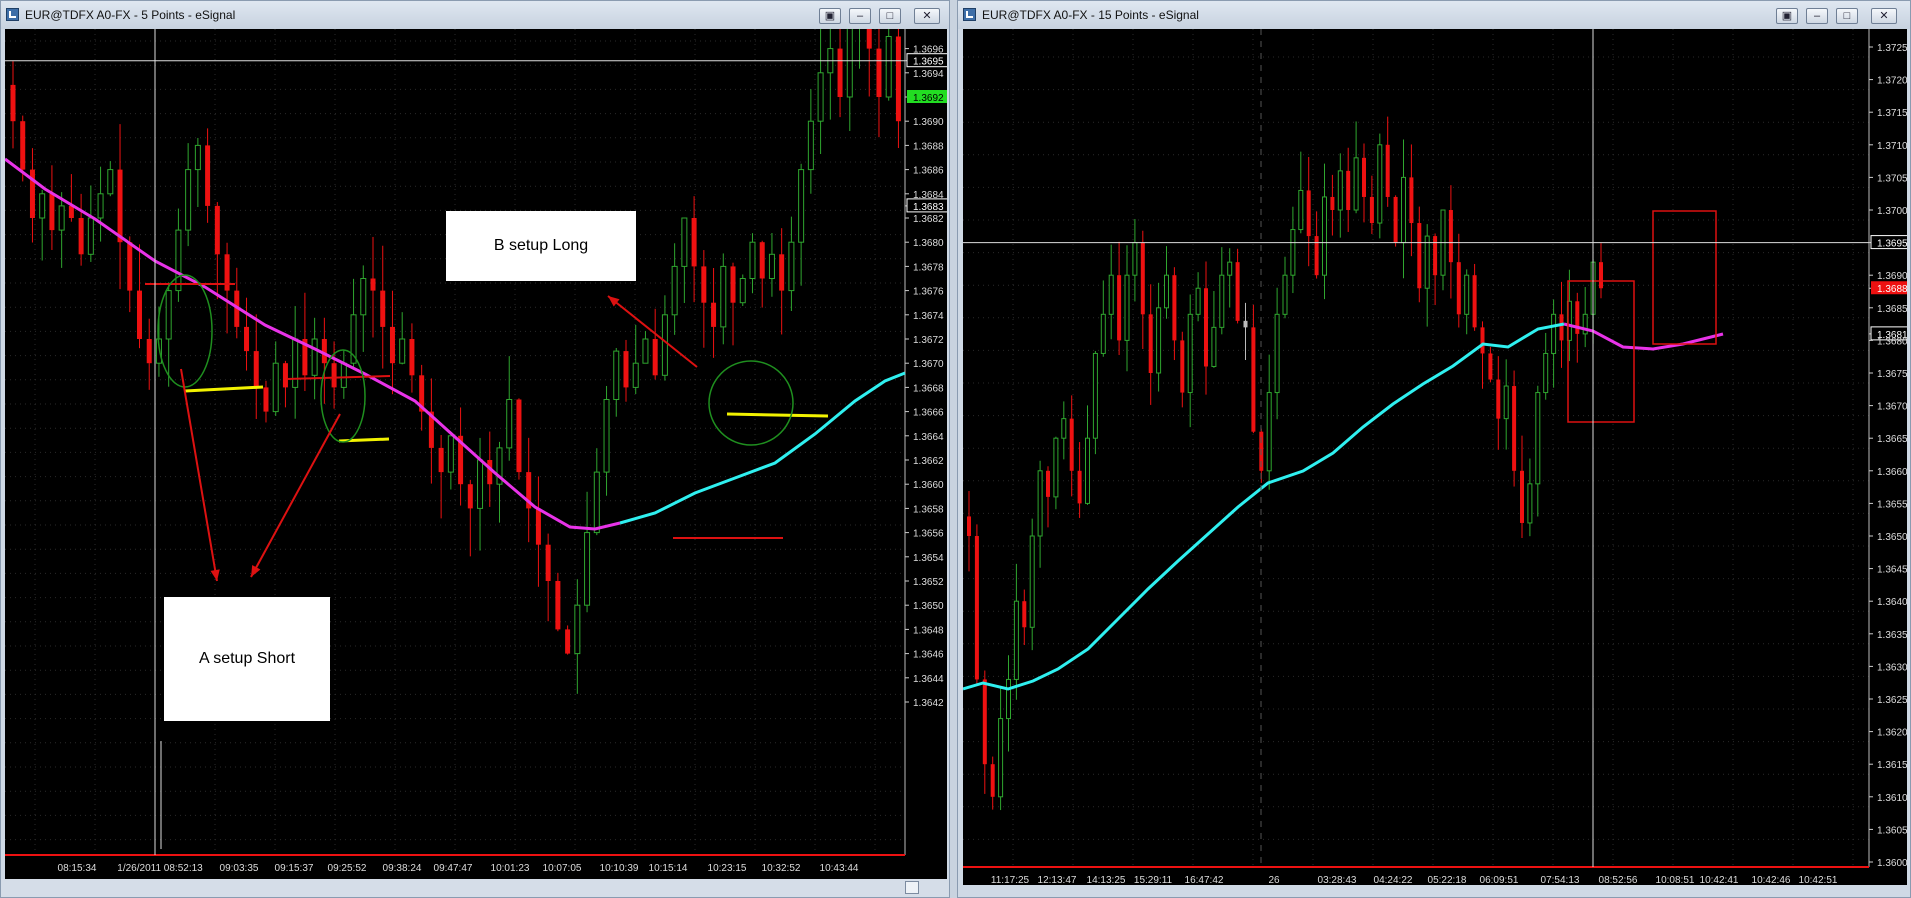 The height and width of the screenshot is (898, 1911). What do you see at coordinates (926, 205) in the screenshot?
I see `price-tick: 1.3683` at bounding box center [926, 205].